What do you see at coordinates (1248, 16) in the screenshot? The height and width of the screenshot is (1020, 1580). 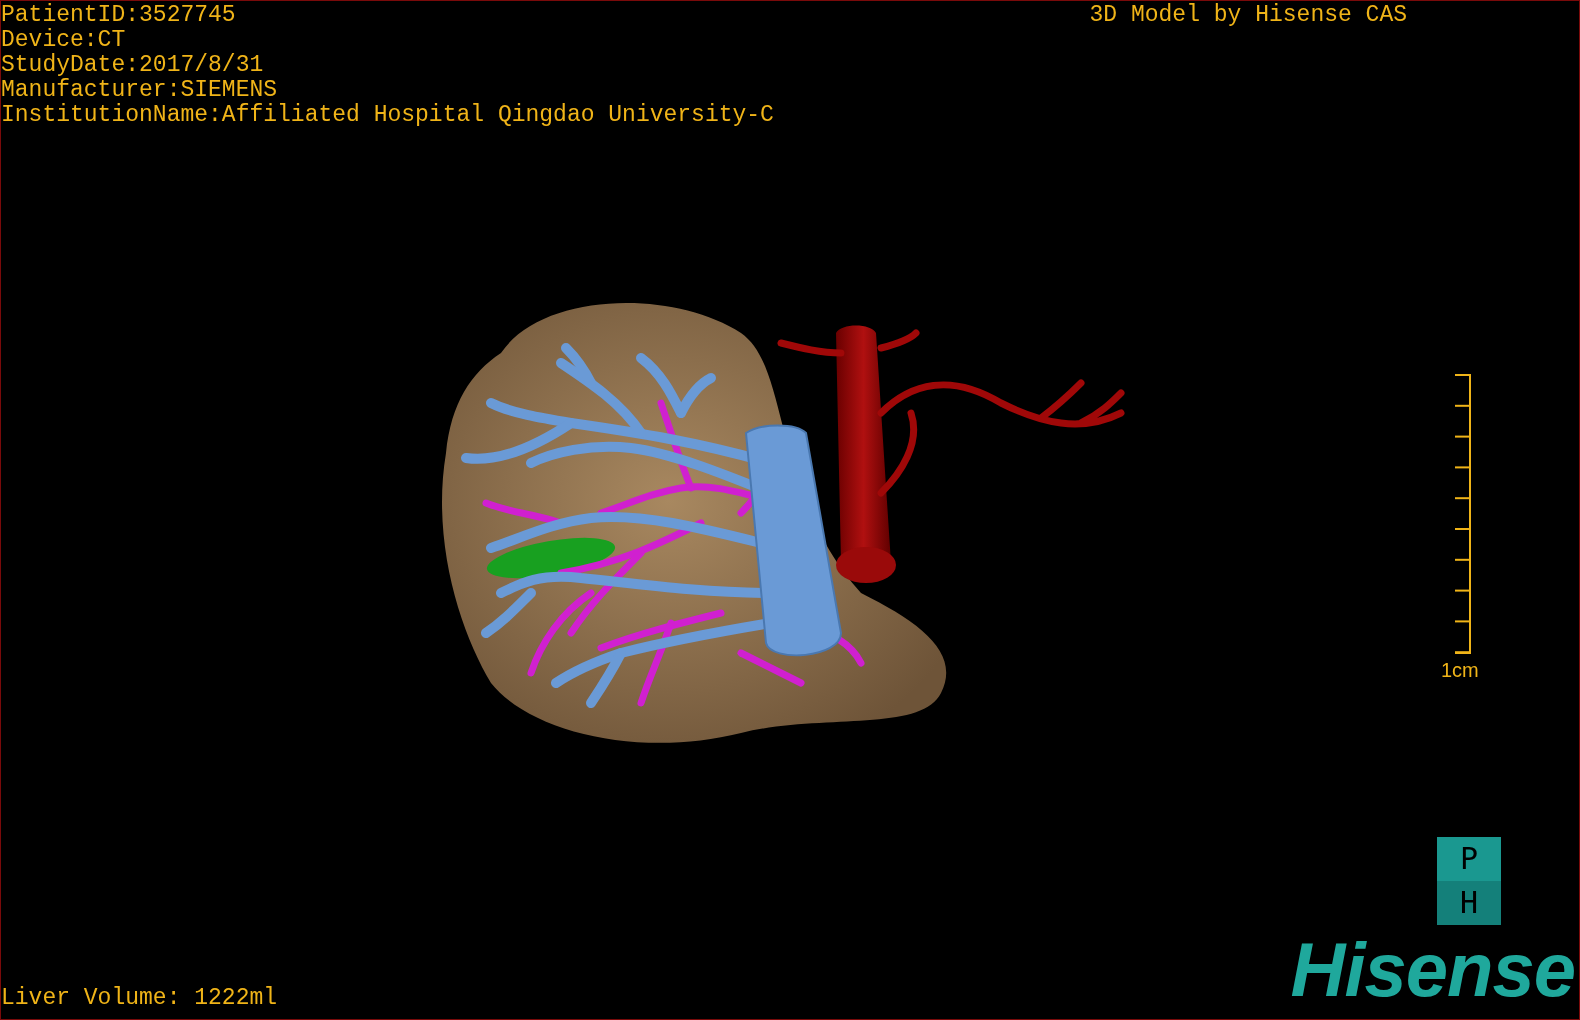 I see `viewer-title: 3D Model by Hisense CAS` at bounding box center [1248, 16].